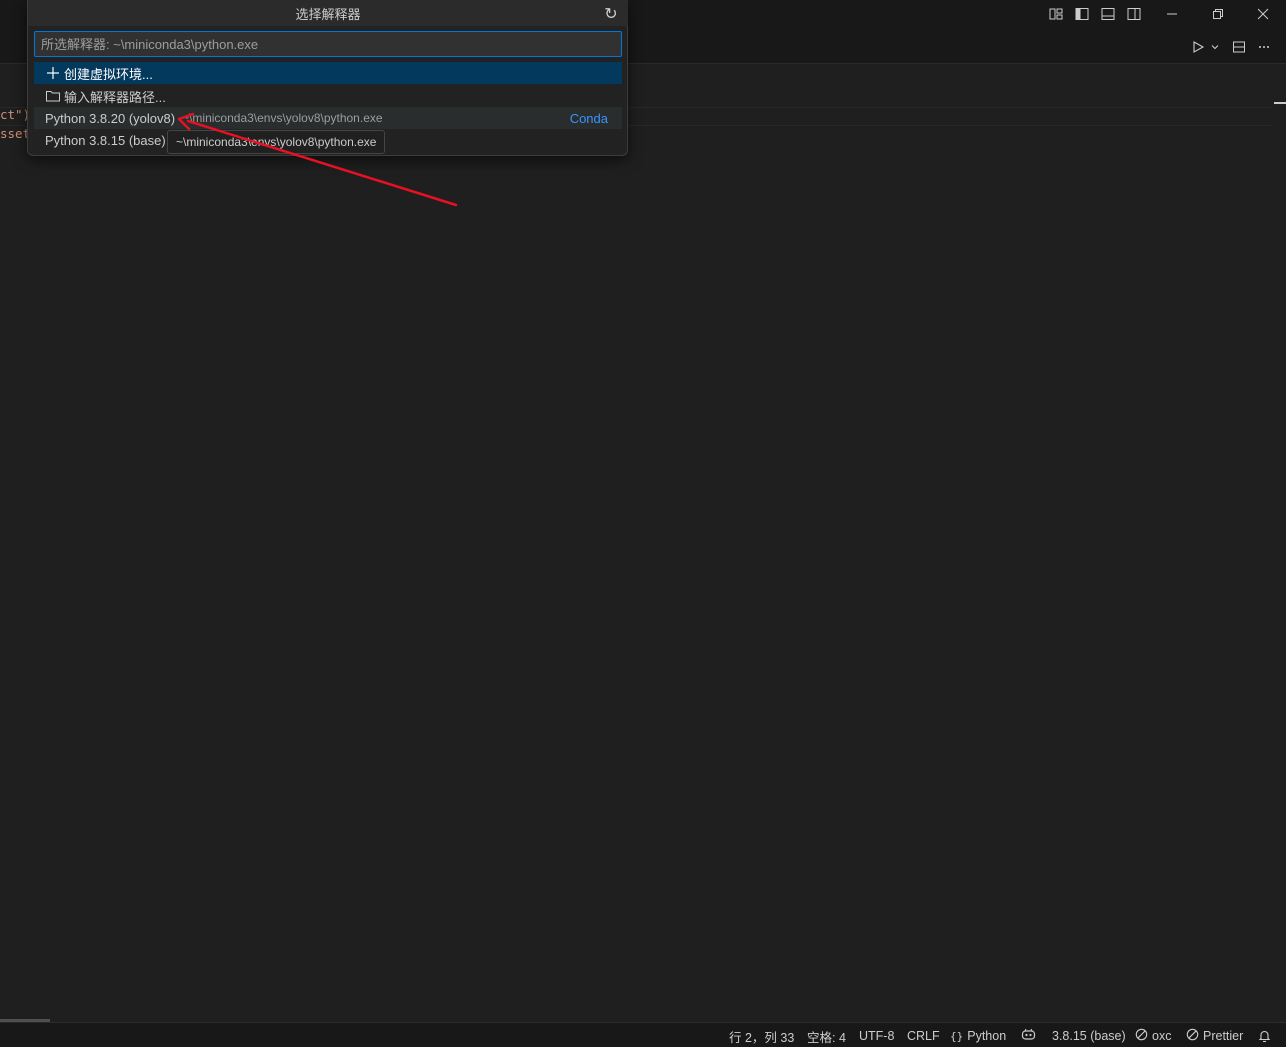  Describe the element at coordinates (15, 114) in the screenshot. I see `code-line-1: ct")` at that location.